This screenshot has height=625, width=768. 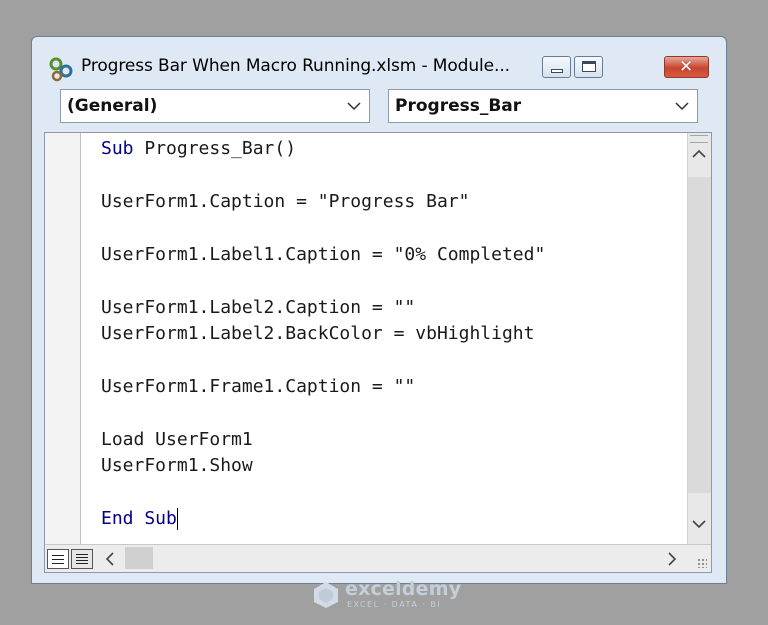 What do you see at coordinates (588, 67) in the screenshot?
I see `maximize-button` at bounding box center [588, 67].